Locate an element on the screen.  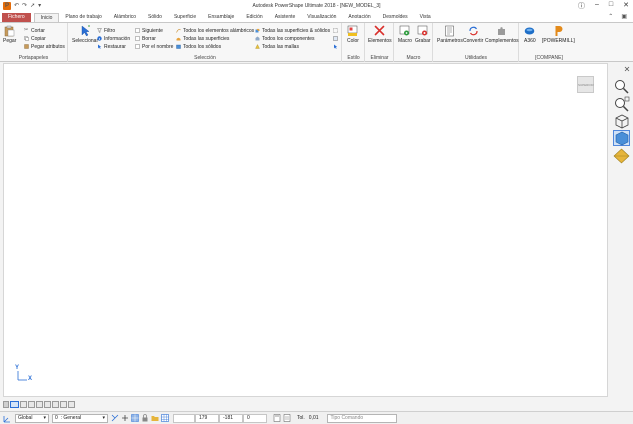
select-button: Seleccionar is located at coordinates (85, 34).